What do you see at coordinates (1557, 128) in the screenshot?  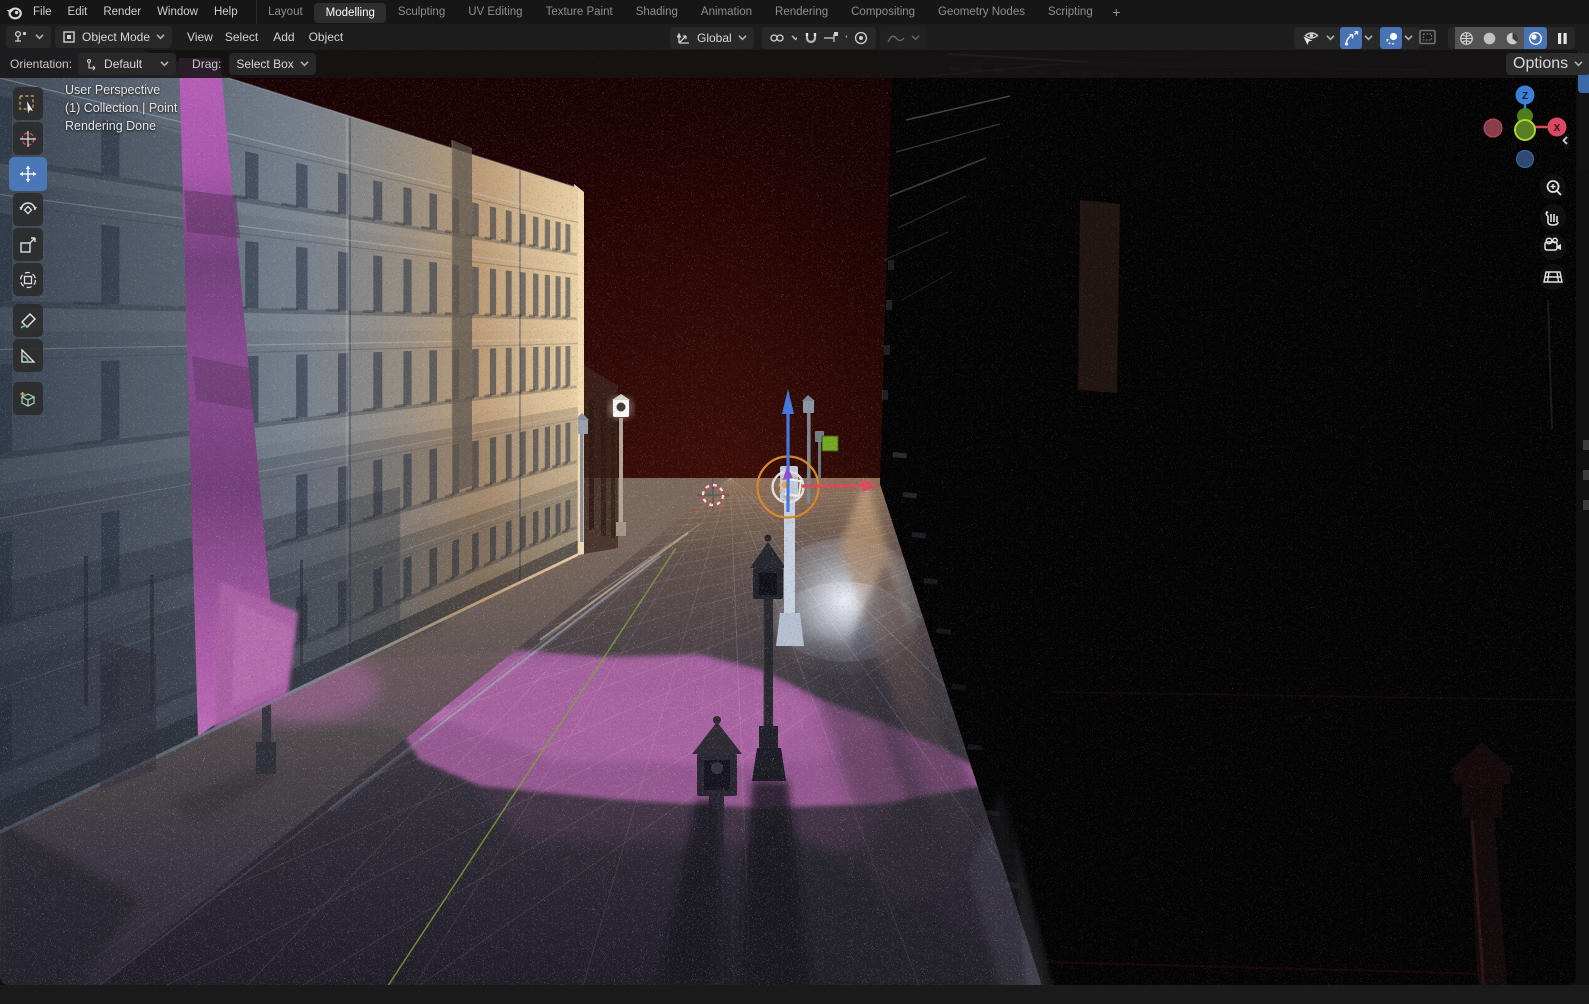 I see `svg-text: X` at bounding box center [1557, 128].